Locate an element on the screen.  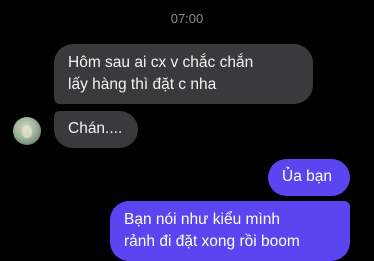
avatar-figure is located at coordinates (27, 131).